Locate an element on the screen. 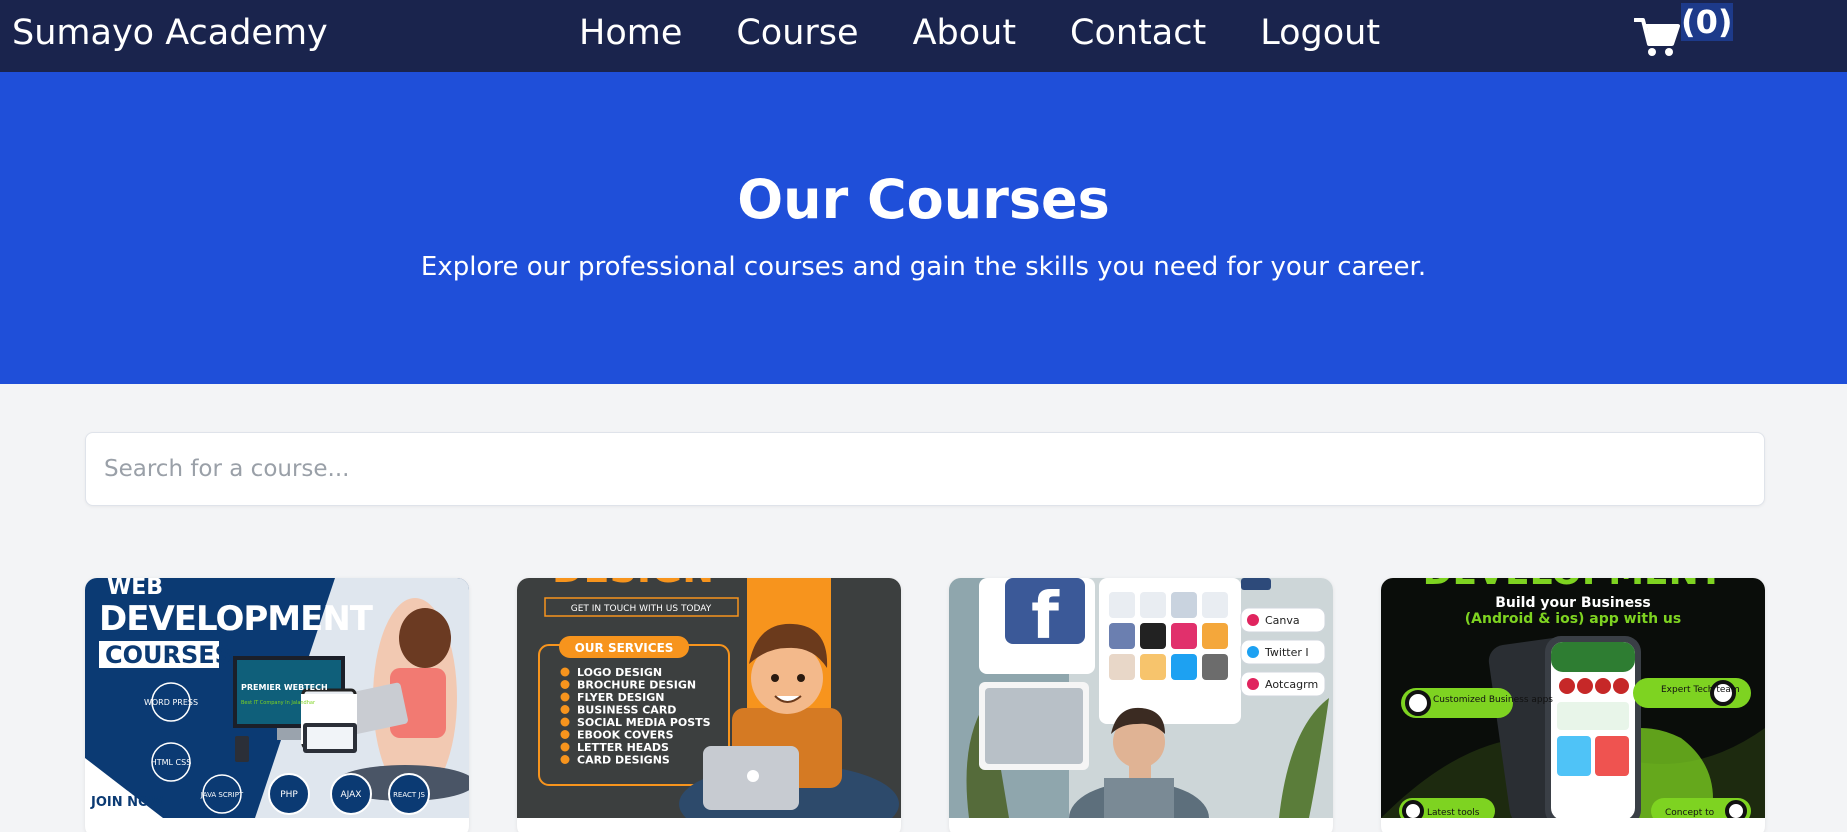  design-course-header: DESIGN is located at coordinates (633, 584).